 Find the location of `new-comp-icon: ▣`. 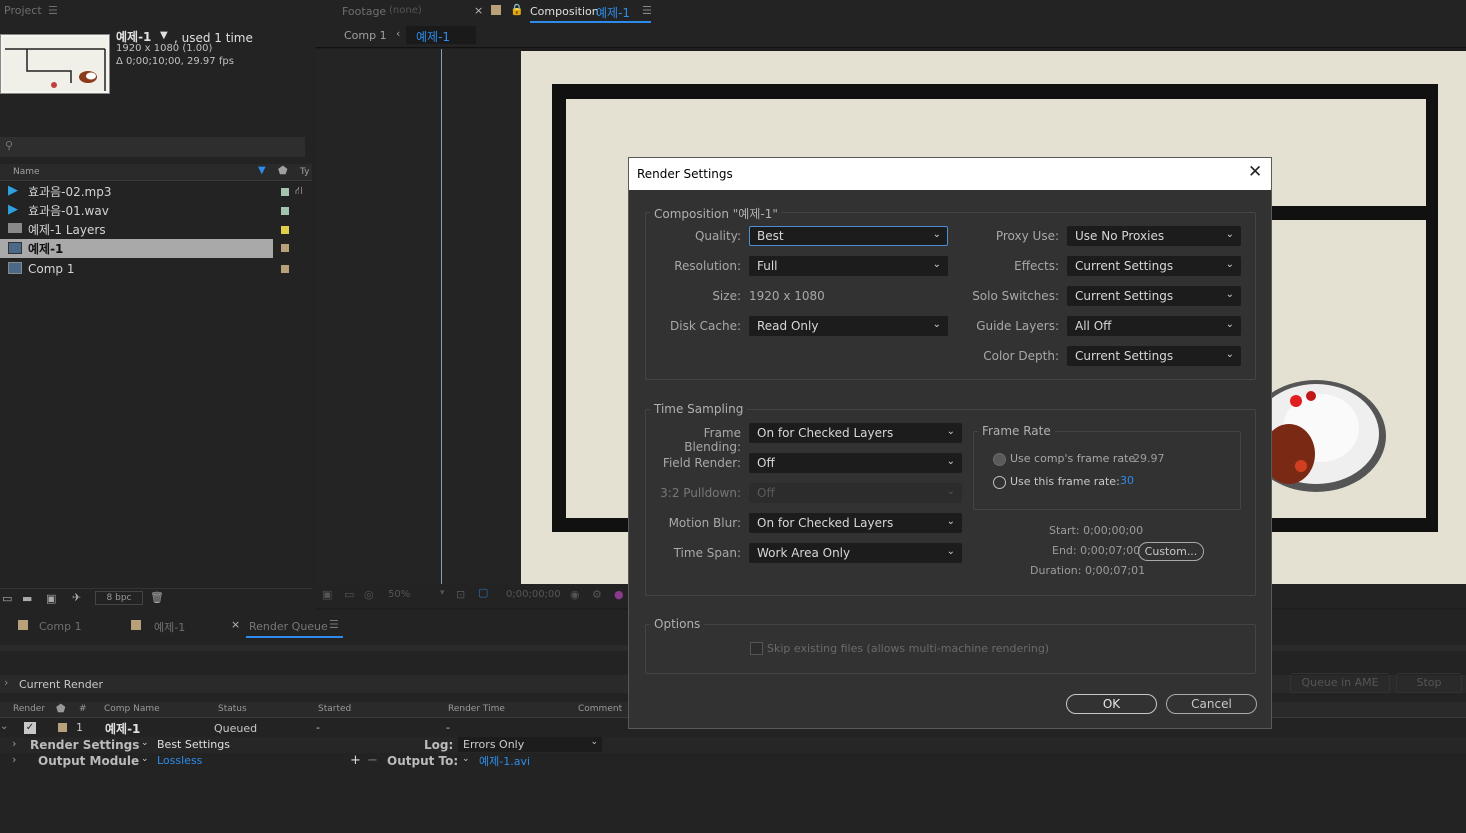

new-comp-icon: ▣ is located at coordinates (51, 598).